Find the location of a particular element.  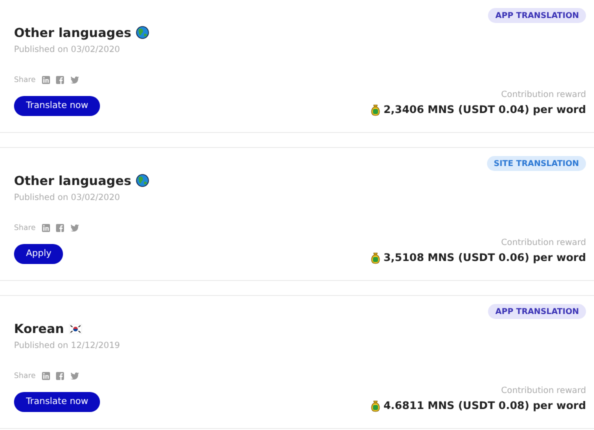

category-badge: SITE TRANSLATION is located at coordinates (536, 163).